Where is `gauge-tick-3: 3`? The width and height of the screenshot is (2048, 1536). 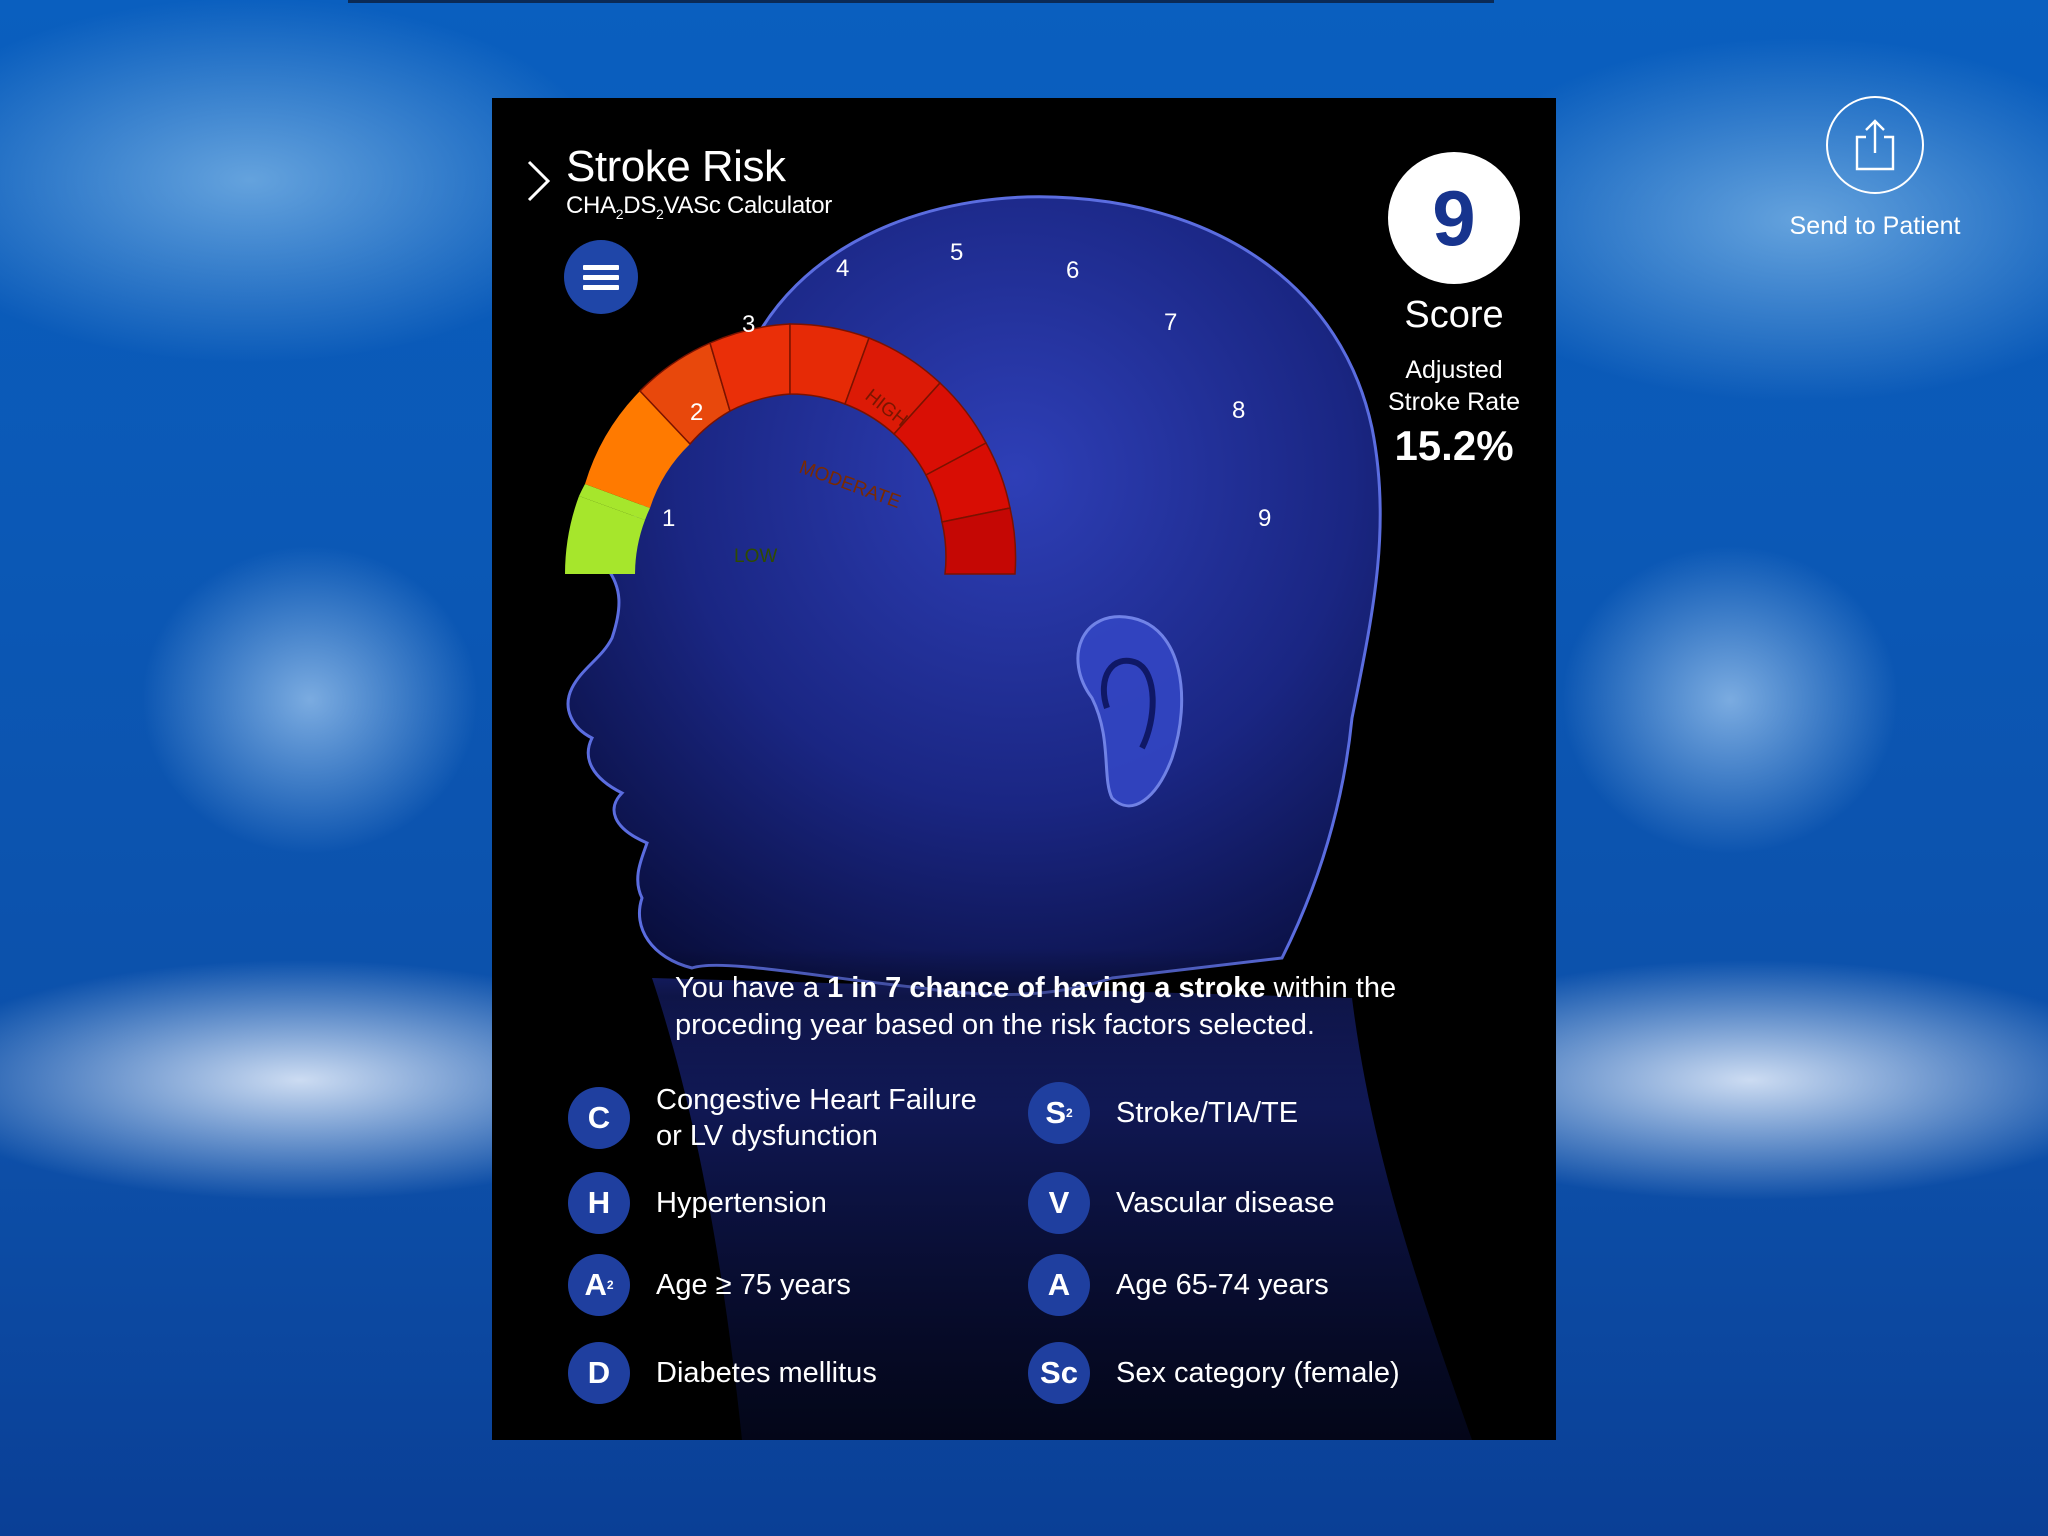 gauge-tick-3: 3 is located at coordinates (748, 324).